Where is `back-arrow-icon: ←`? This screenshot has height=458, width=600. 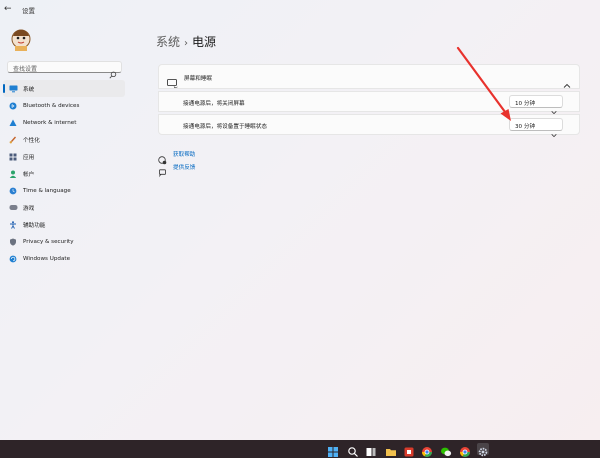 back-arrow-icon: ← is located at coordinates (11, 10).